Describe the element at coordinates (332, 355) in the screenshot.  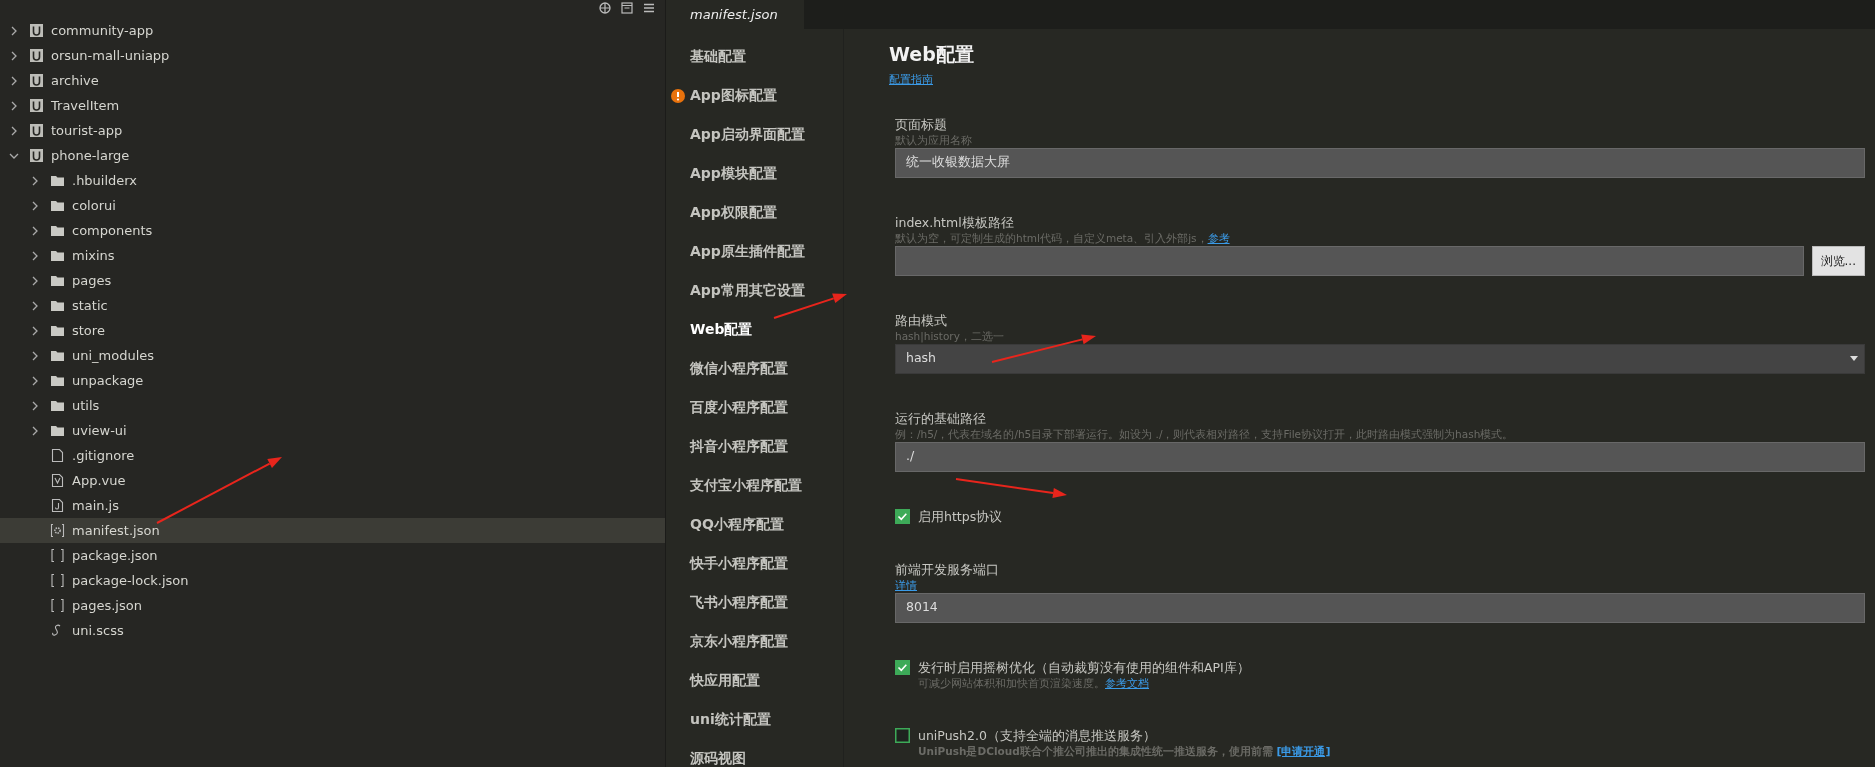
I see `tree-item: uni_modules` at that location.